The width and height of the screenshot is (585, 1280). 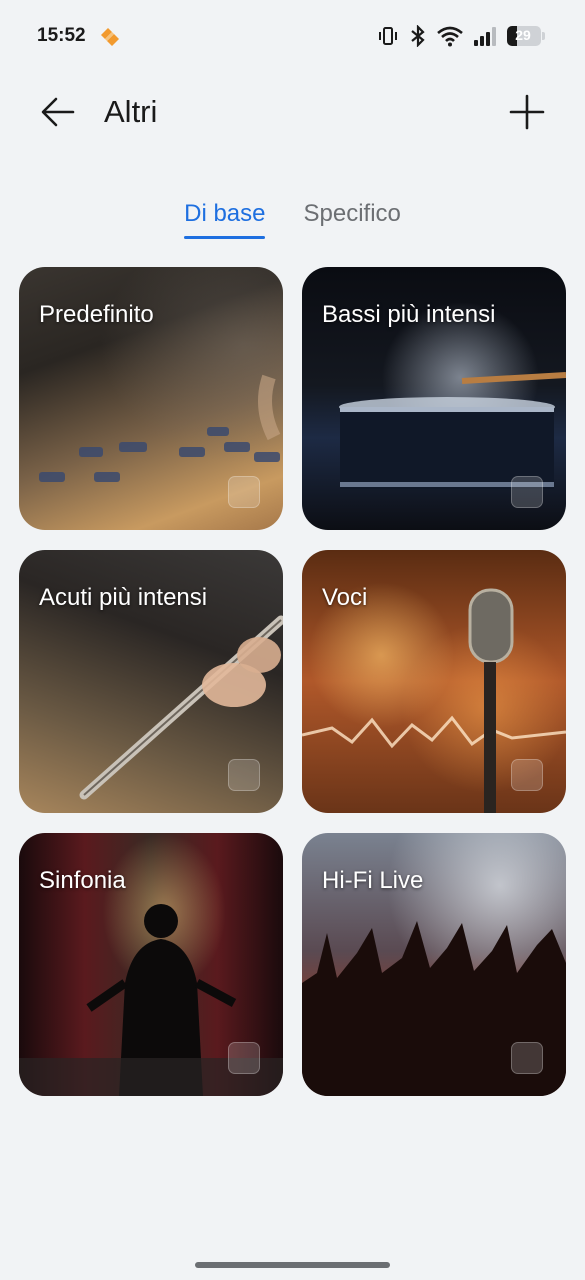 I want to click on vibrate-icon, so click(x=388, y=36).